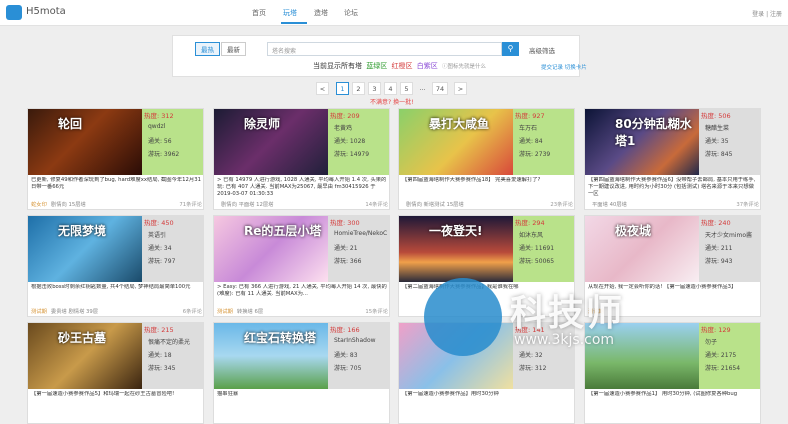 The width and height of the screenshot is (788, 424). I want to click on tower-cover-image: 无限梦境, so click(85, 249).